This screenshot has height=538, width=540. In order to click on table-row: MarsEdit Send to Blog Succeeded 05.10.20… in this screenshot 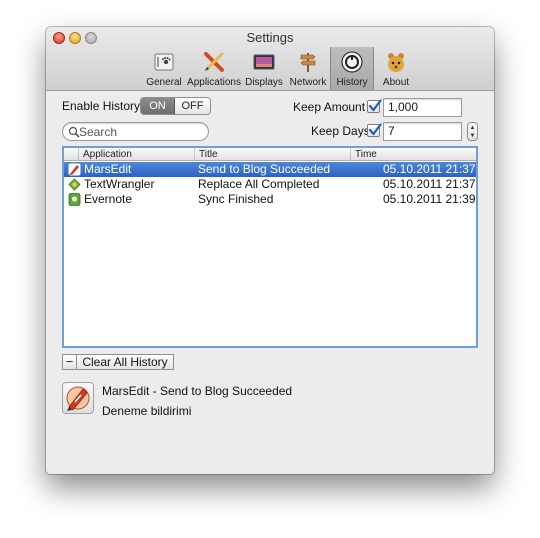, I will do `click(270, 169)`.